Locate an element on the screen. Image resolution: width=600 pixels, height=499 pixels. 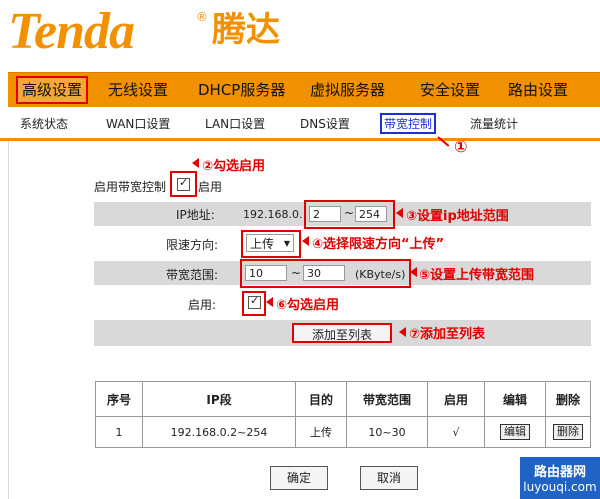
watermark-line1: 路由器网 is located at coordinates (559, 472).